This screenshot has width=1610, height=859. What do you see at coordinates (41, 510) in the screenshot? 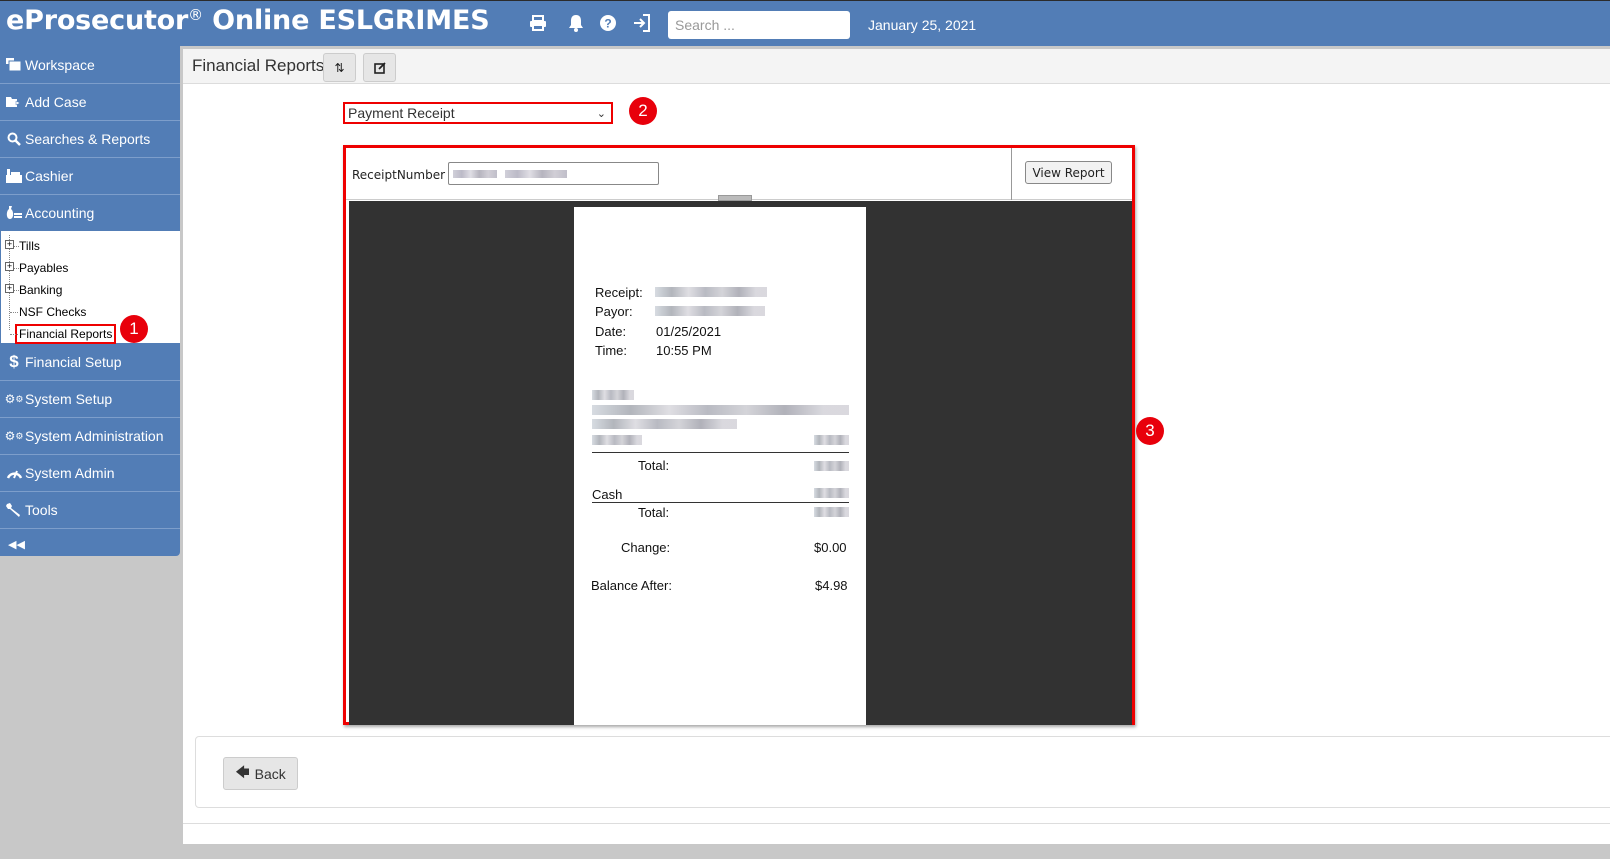
I see `sidebar-item-label: Tools` at bounding box center [41, 510].